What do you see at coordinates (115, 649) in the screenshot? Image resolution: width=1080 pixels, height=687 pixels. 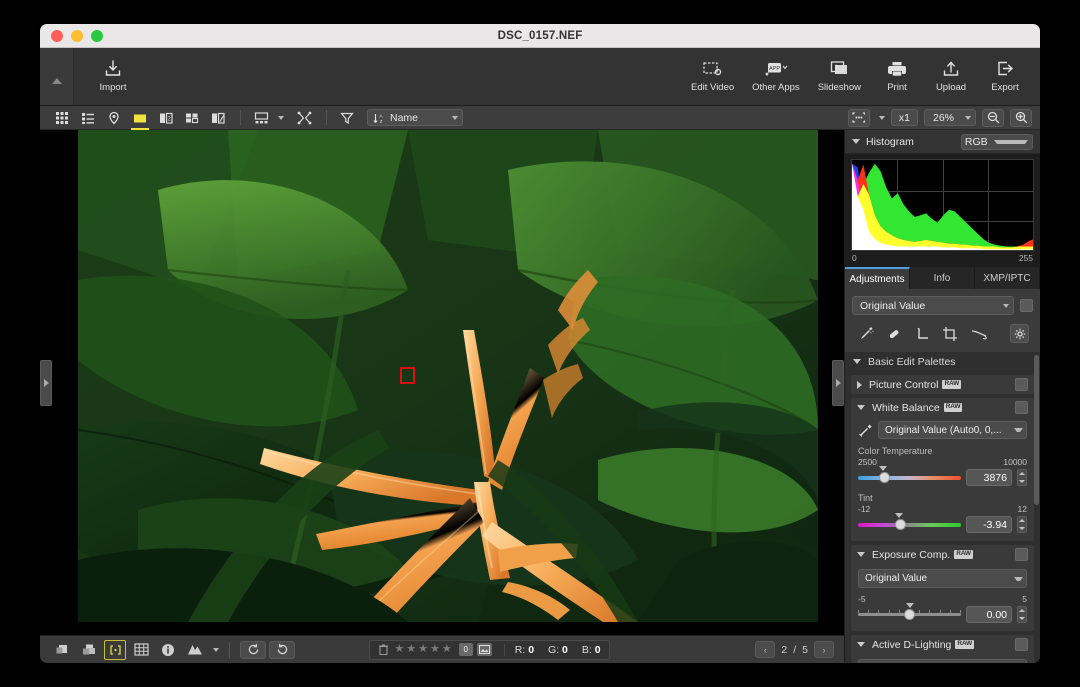 I see `highlight-clipping-button` at bounding box center [115, 649].